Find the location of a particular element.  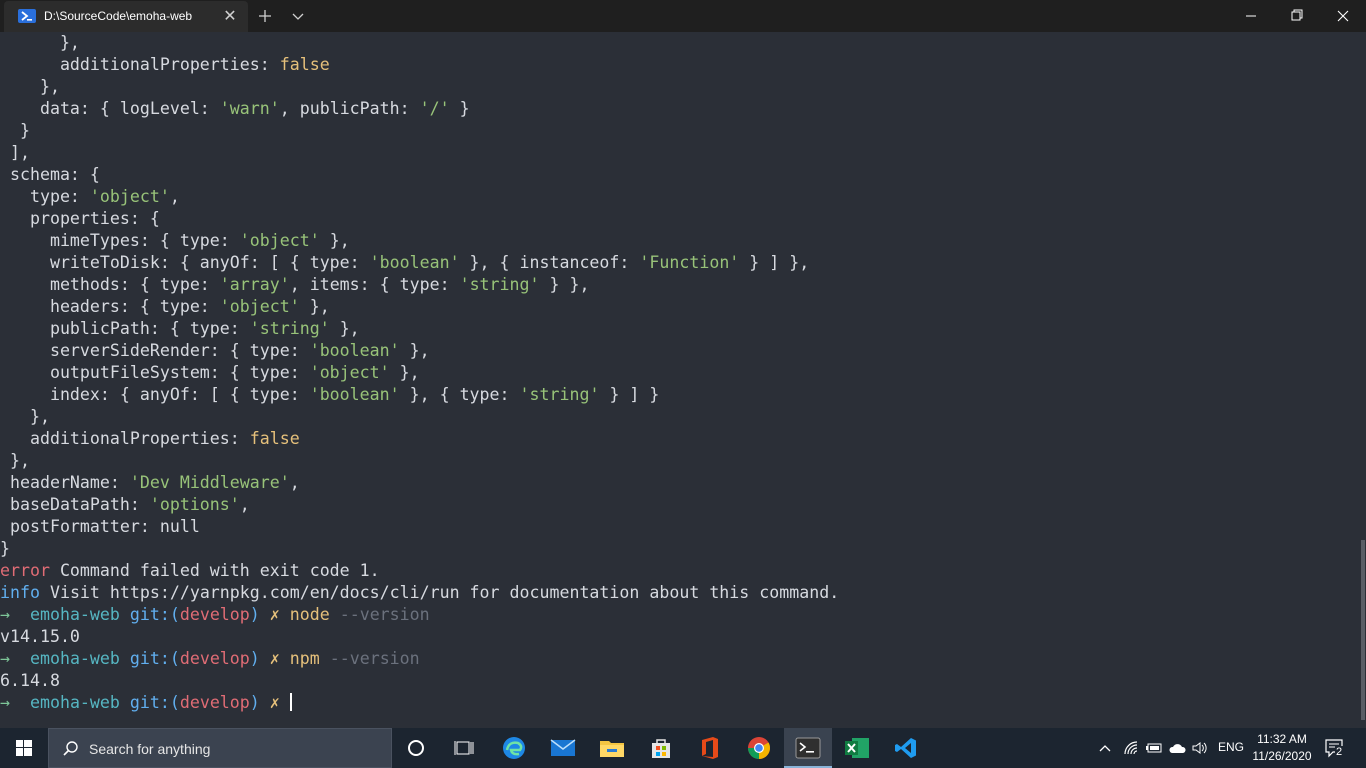

terminal-token: baseDataPath: is located at coordinates (75, 504).